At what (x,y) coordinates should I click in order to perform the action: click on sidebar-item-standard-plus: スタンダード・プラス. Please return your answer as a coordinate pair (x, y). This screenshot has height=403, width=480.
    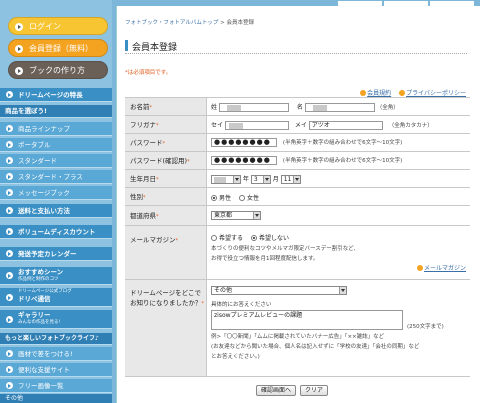
    Looking at the image, I should click on (56, 177).